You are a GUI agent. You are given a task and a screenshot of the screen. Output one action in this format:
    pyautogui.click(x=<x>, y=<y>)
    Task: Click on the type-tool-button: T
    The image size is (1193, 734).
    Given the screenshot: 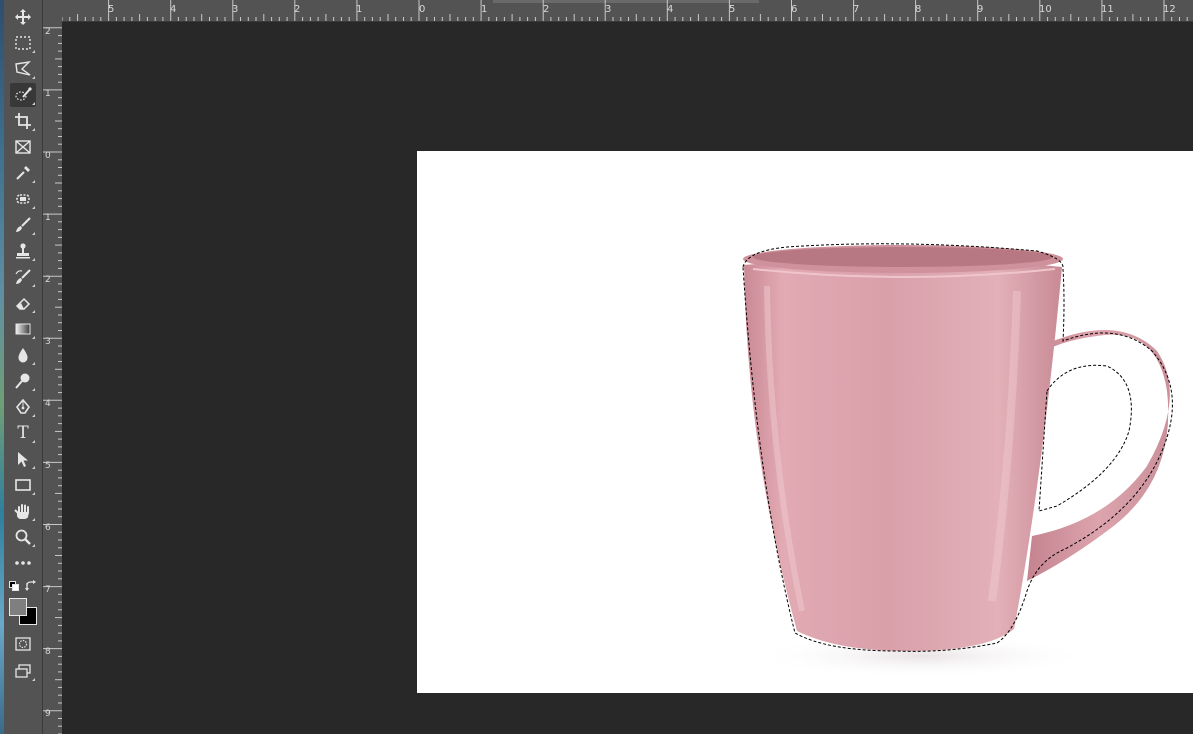 What is the action you would take?
    pyautogui.click(x=23, y=433)
    